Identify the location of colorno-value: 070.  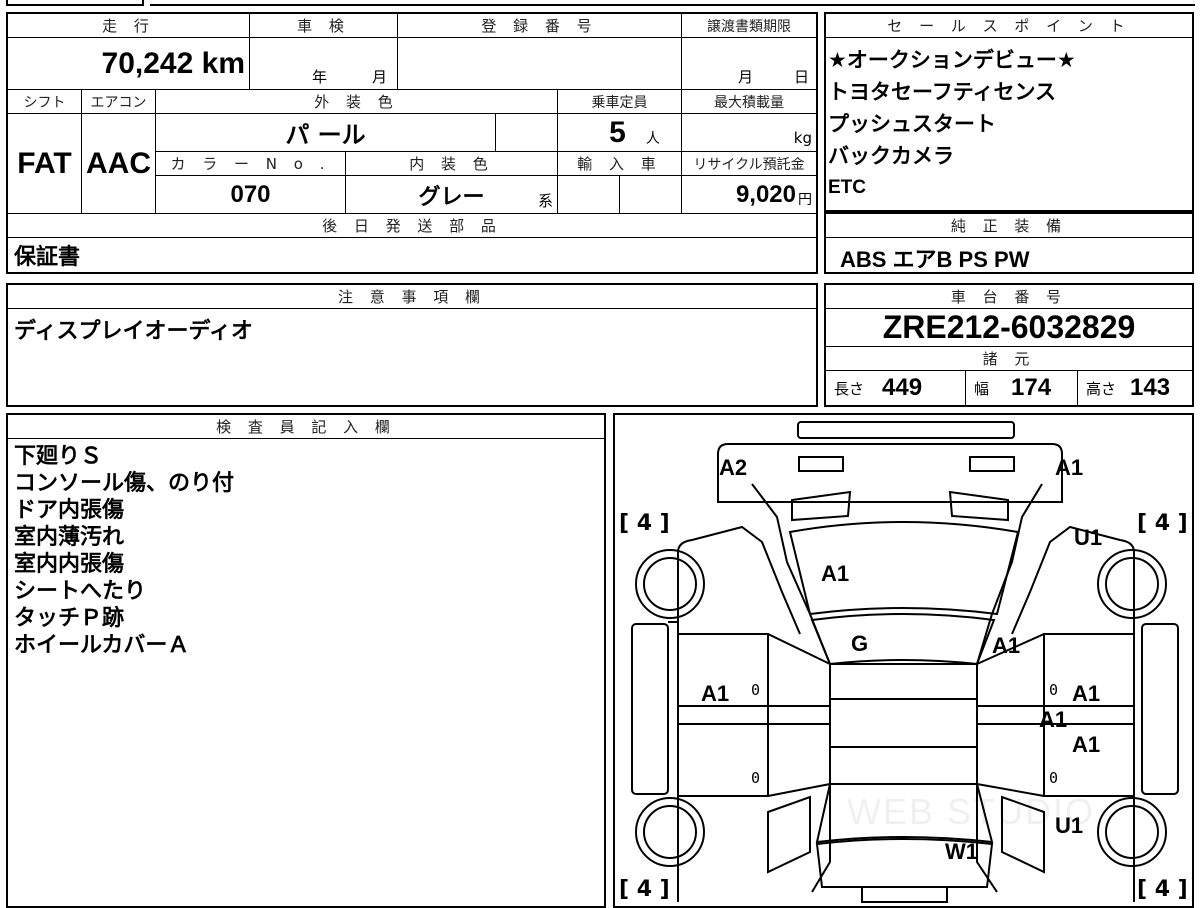
(250, 194).